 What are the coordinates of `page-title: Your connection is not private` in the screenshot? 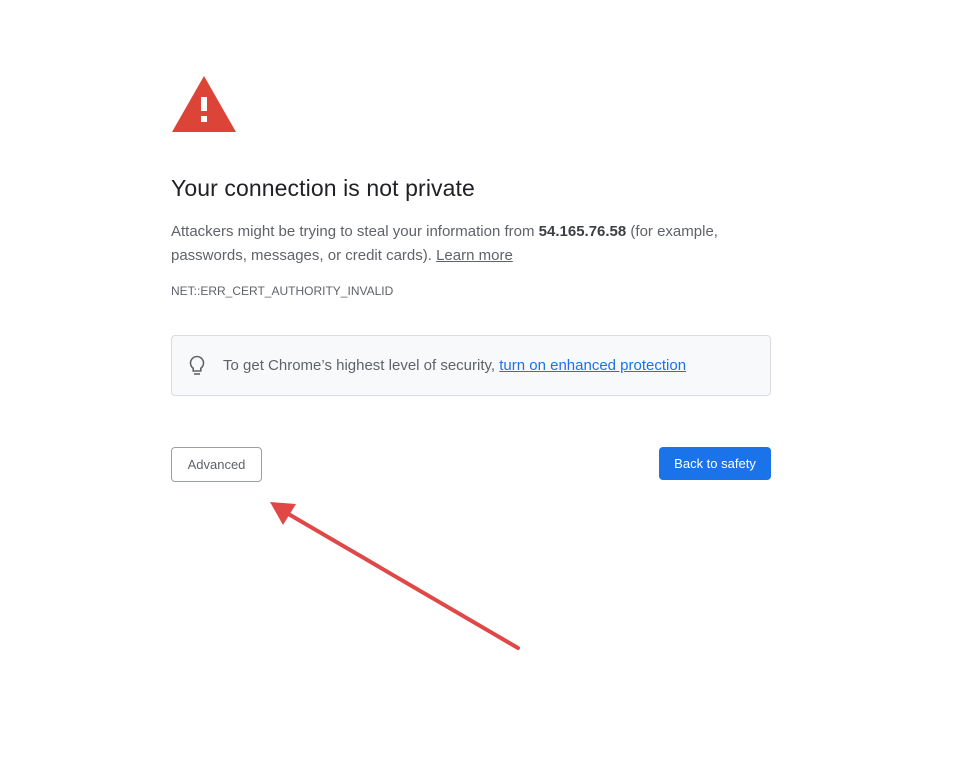 It's located at (323, 188).